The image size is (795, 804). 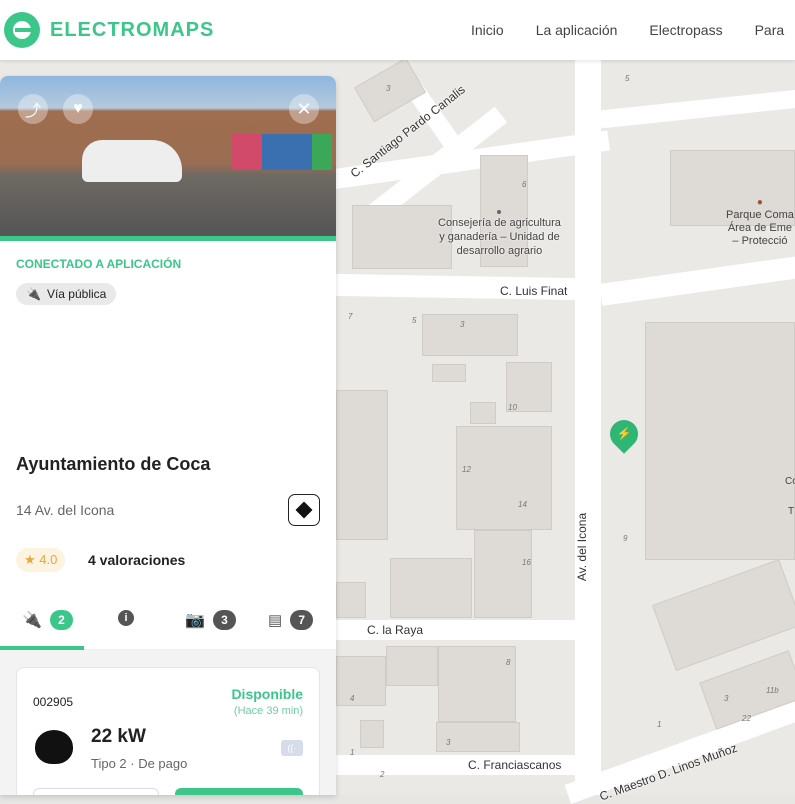 I want to click on road, so click(x=697, y=109).